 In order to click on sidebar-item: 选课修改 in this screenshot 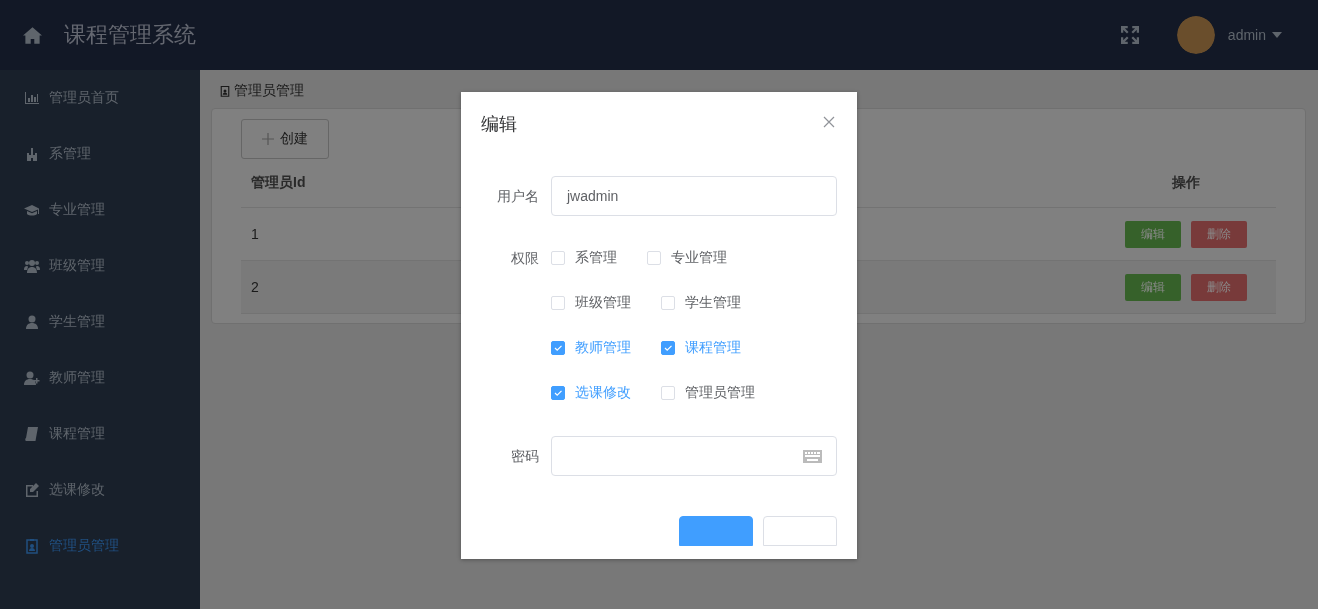, I will do `click(100, 490)`.